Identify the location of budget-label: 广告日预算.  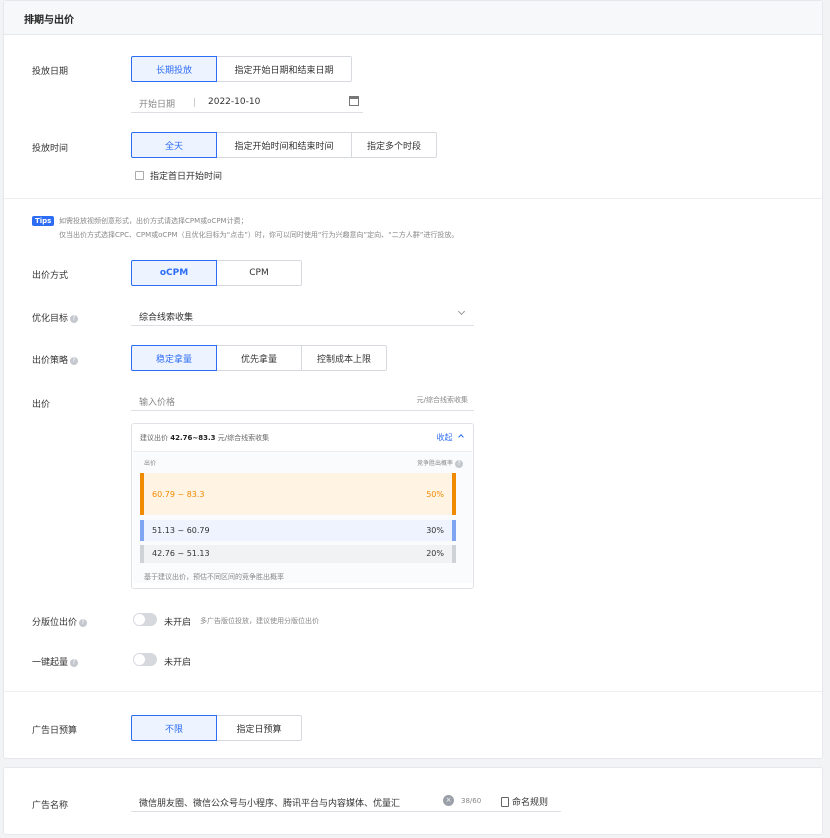
(55, 731).